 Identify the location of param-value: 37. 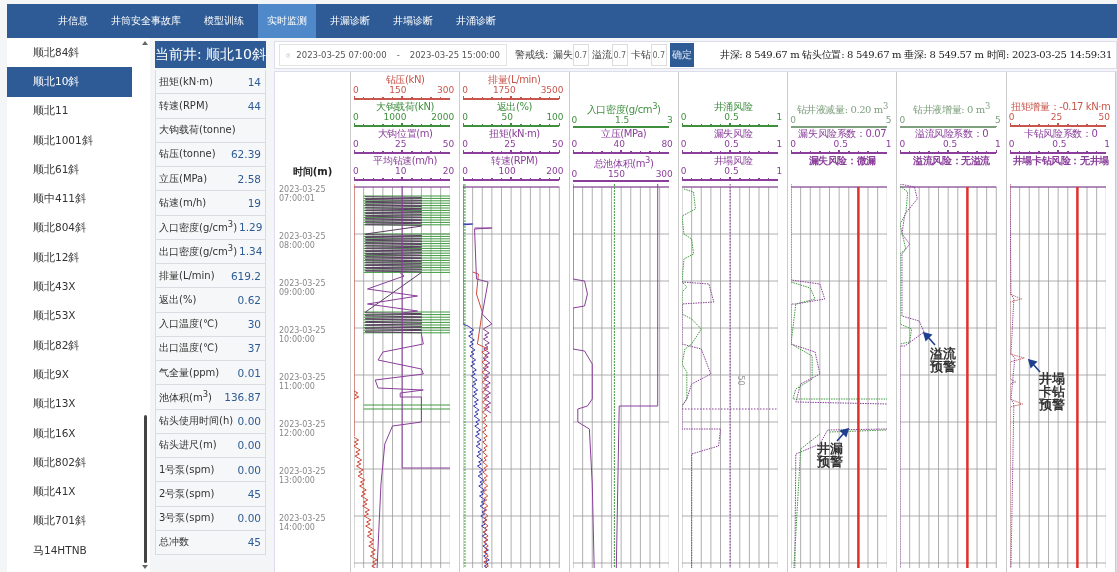
(254, 348).